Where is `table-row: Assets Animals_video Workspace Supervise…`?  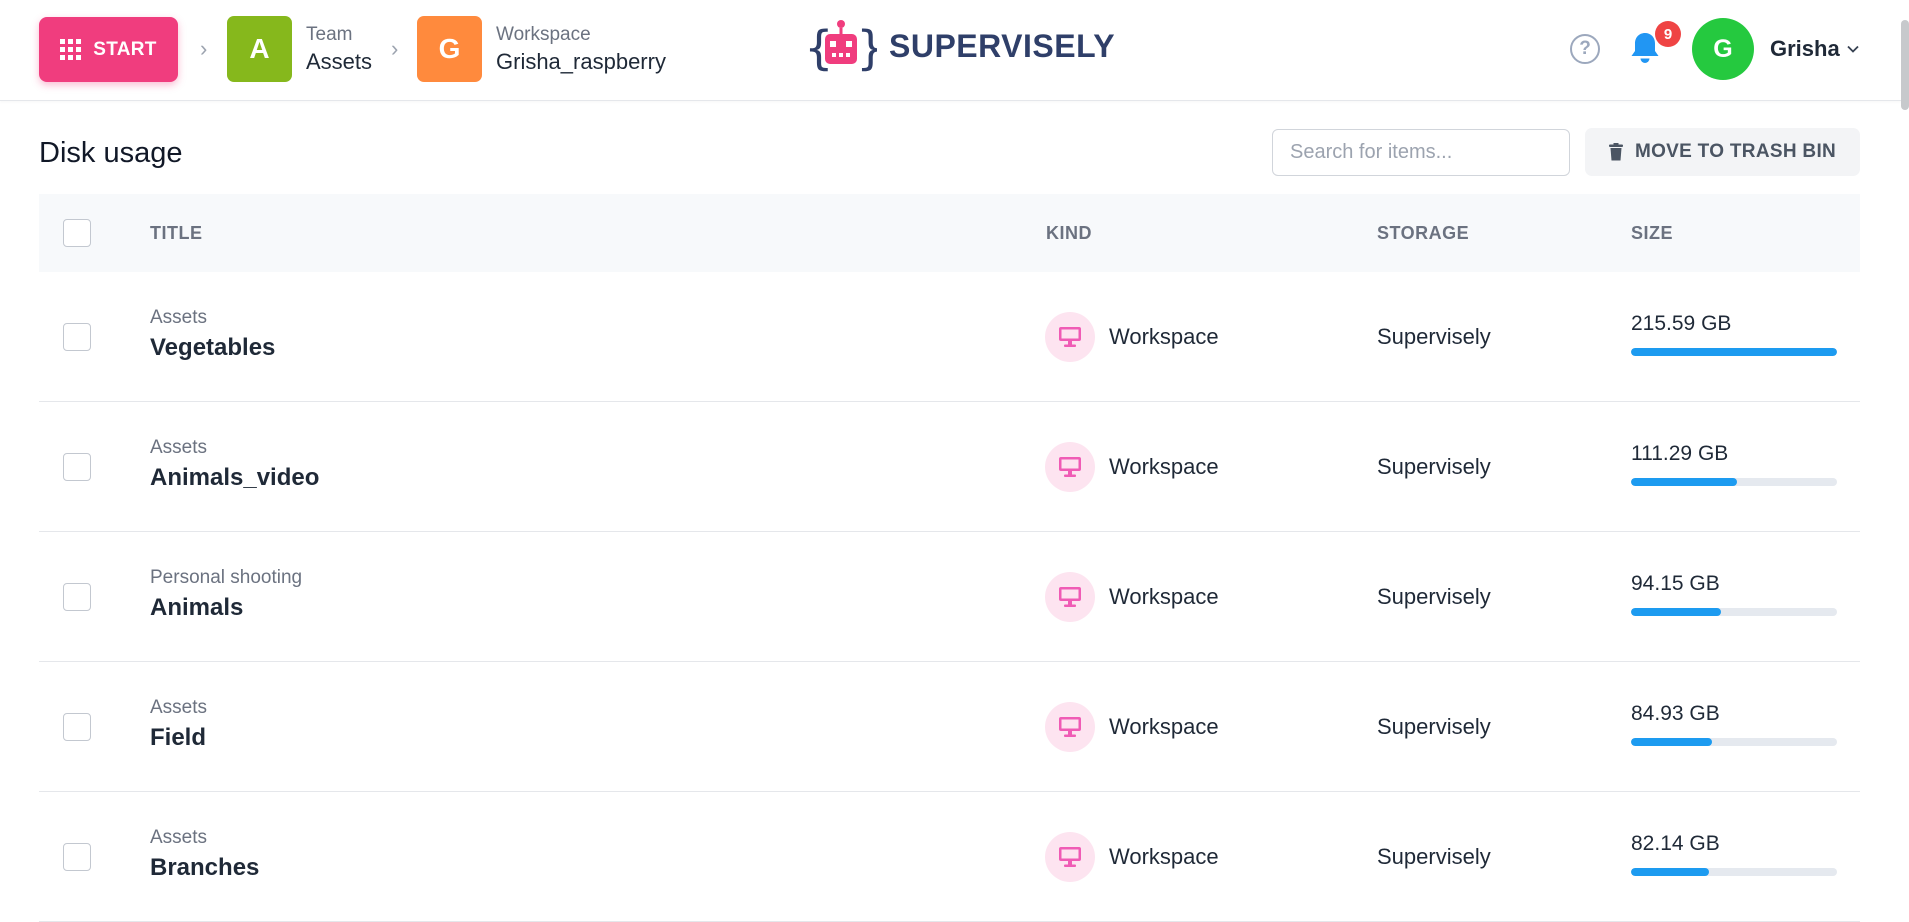
table-row: Assets Animals_video Workspace Supervise… is located at coordinates (949, 467).